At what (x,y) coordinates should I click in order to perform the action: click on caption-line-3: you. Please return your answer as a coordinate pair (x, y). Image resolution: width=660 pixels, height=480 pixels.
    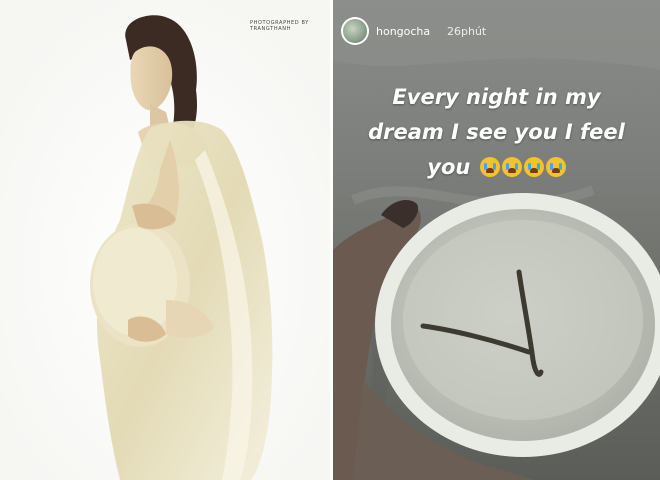
    Looking at the image, I should click on (496, 167).